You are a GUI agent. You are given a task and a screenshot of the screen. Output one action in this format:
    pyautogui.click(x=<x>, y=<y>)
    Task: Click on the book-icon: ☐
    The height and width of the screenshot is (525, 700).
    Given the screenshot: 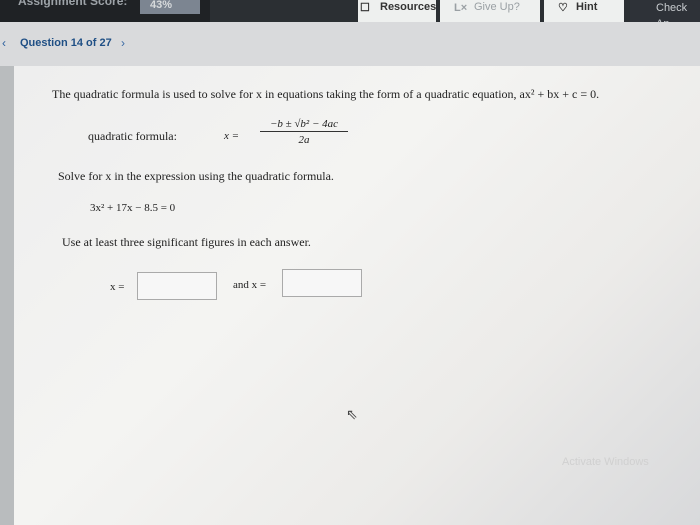 What is the action you would take?
    pyautogui.click(x=365, y=8)
    